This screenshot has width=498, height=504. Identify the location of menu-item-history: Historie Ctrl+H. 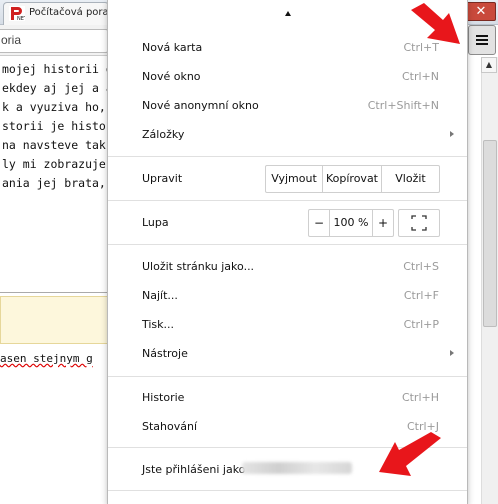
(287, 398).